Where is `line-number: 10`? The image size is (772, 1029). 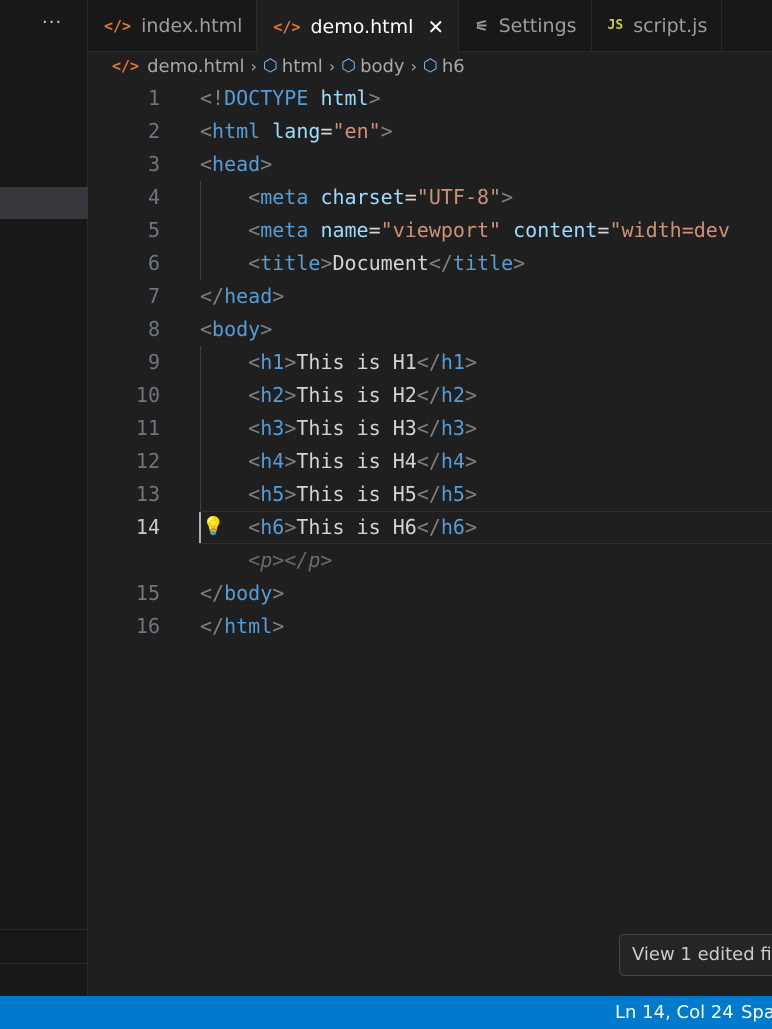 line-number: 10 is located at coordinates (147, 395).